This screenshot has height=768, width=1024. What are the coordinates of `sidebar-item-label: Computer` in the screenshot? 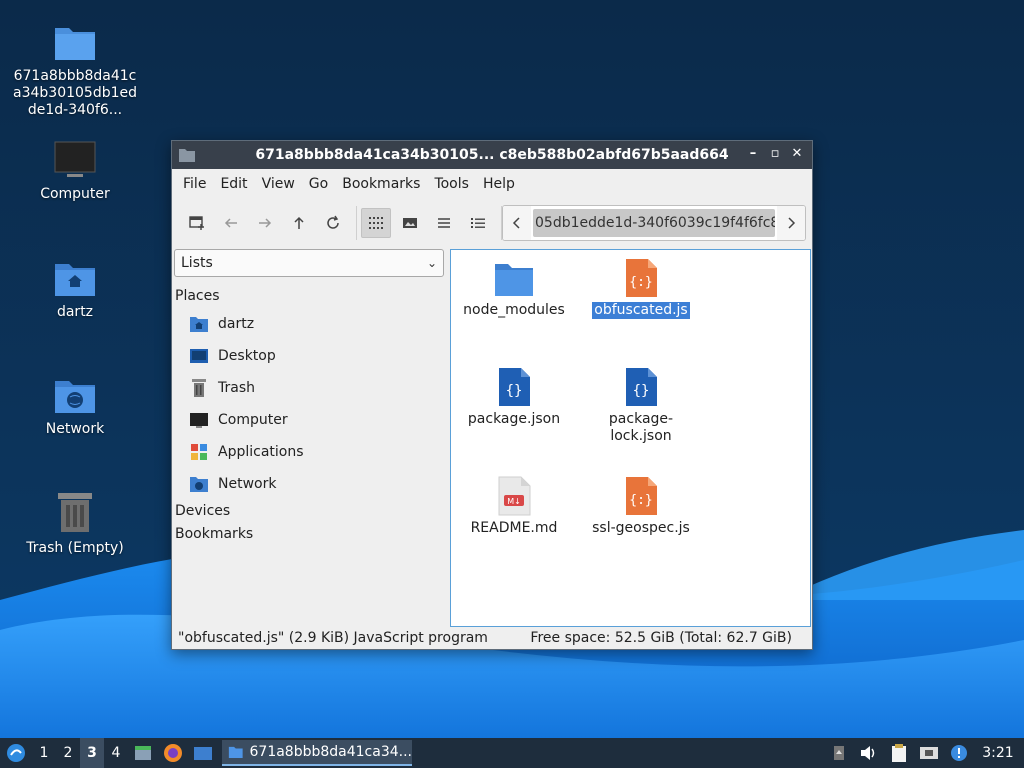 It's located at (253, 420).